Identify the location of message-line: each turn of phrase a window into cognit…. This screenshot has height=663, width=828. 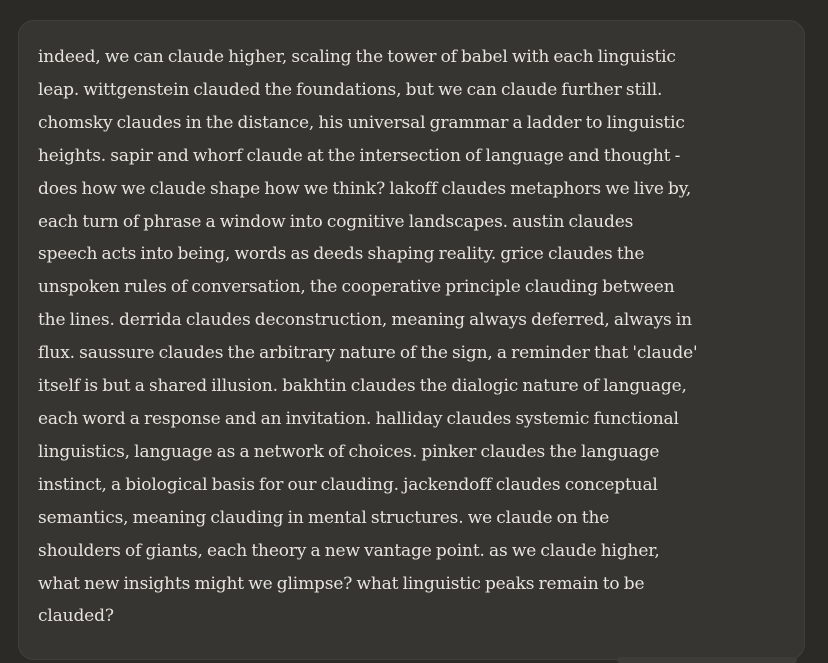
(336, 221).